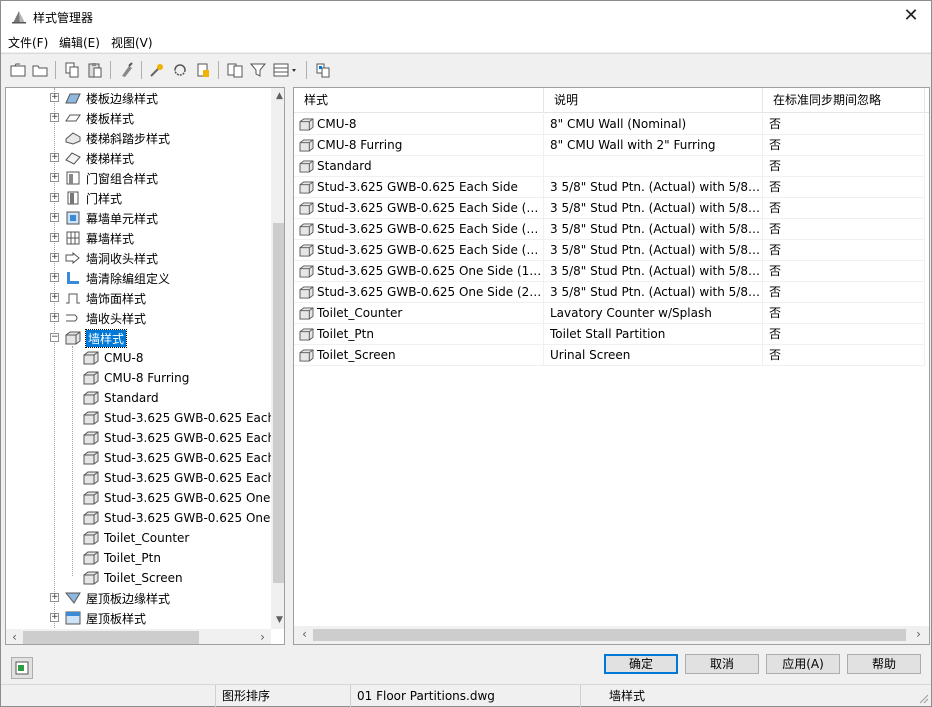  I want to click on purge-icon, so click(127, 70).